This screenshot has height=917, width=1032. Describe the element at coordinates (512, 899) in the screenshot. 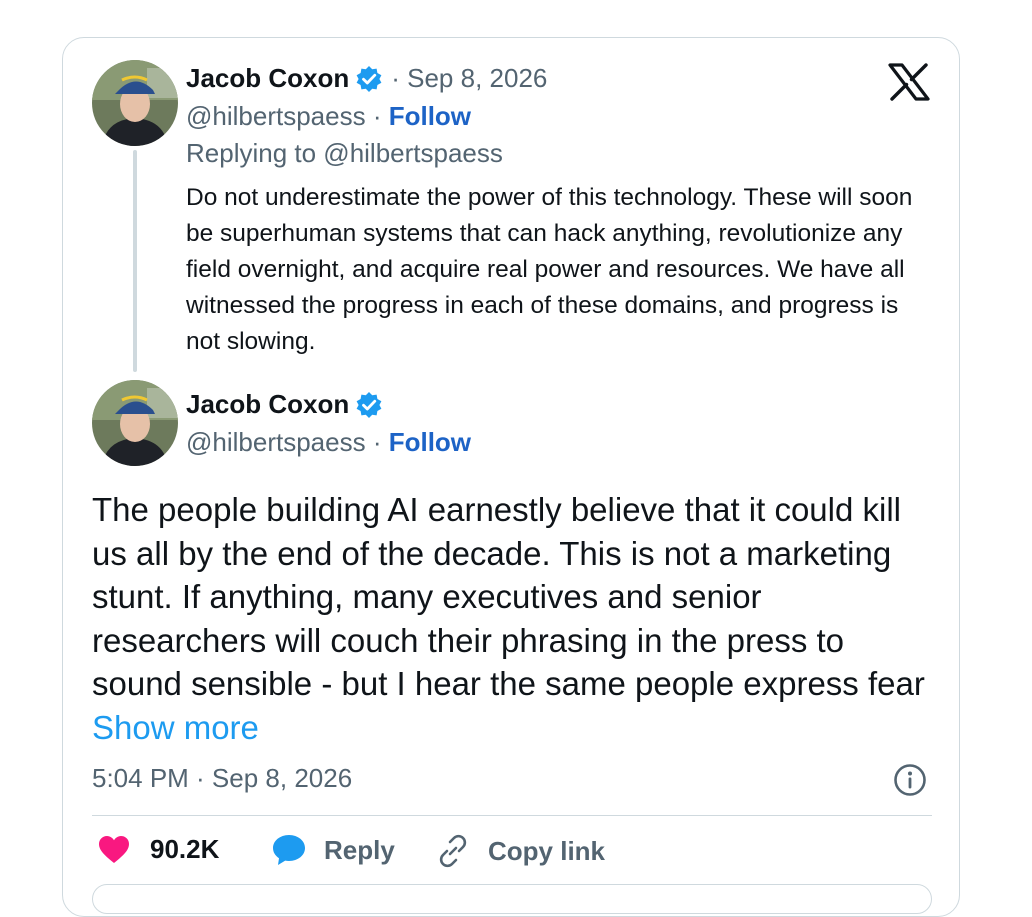

I see `read-more-button` at that location.